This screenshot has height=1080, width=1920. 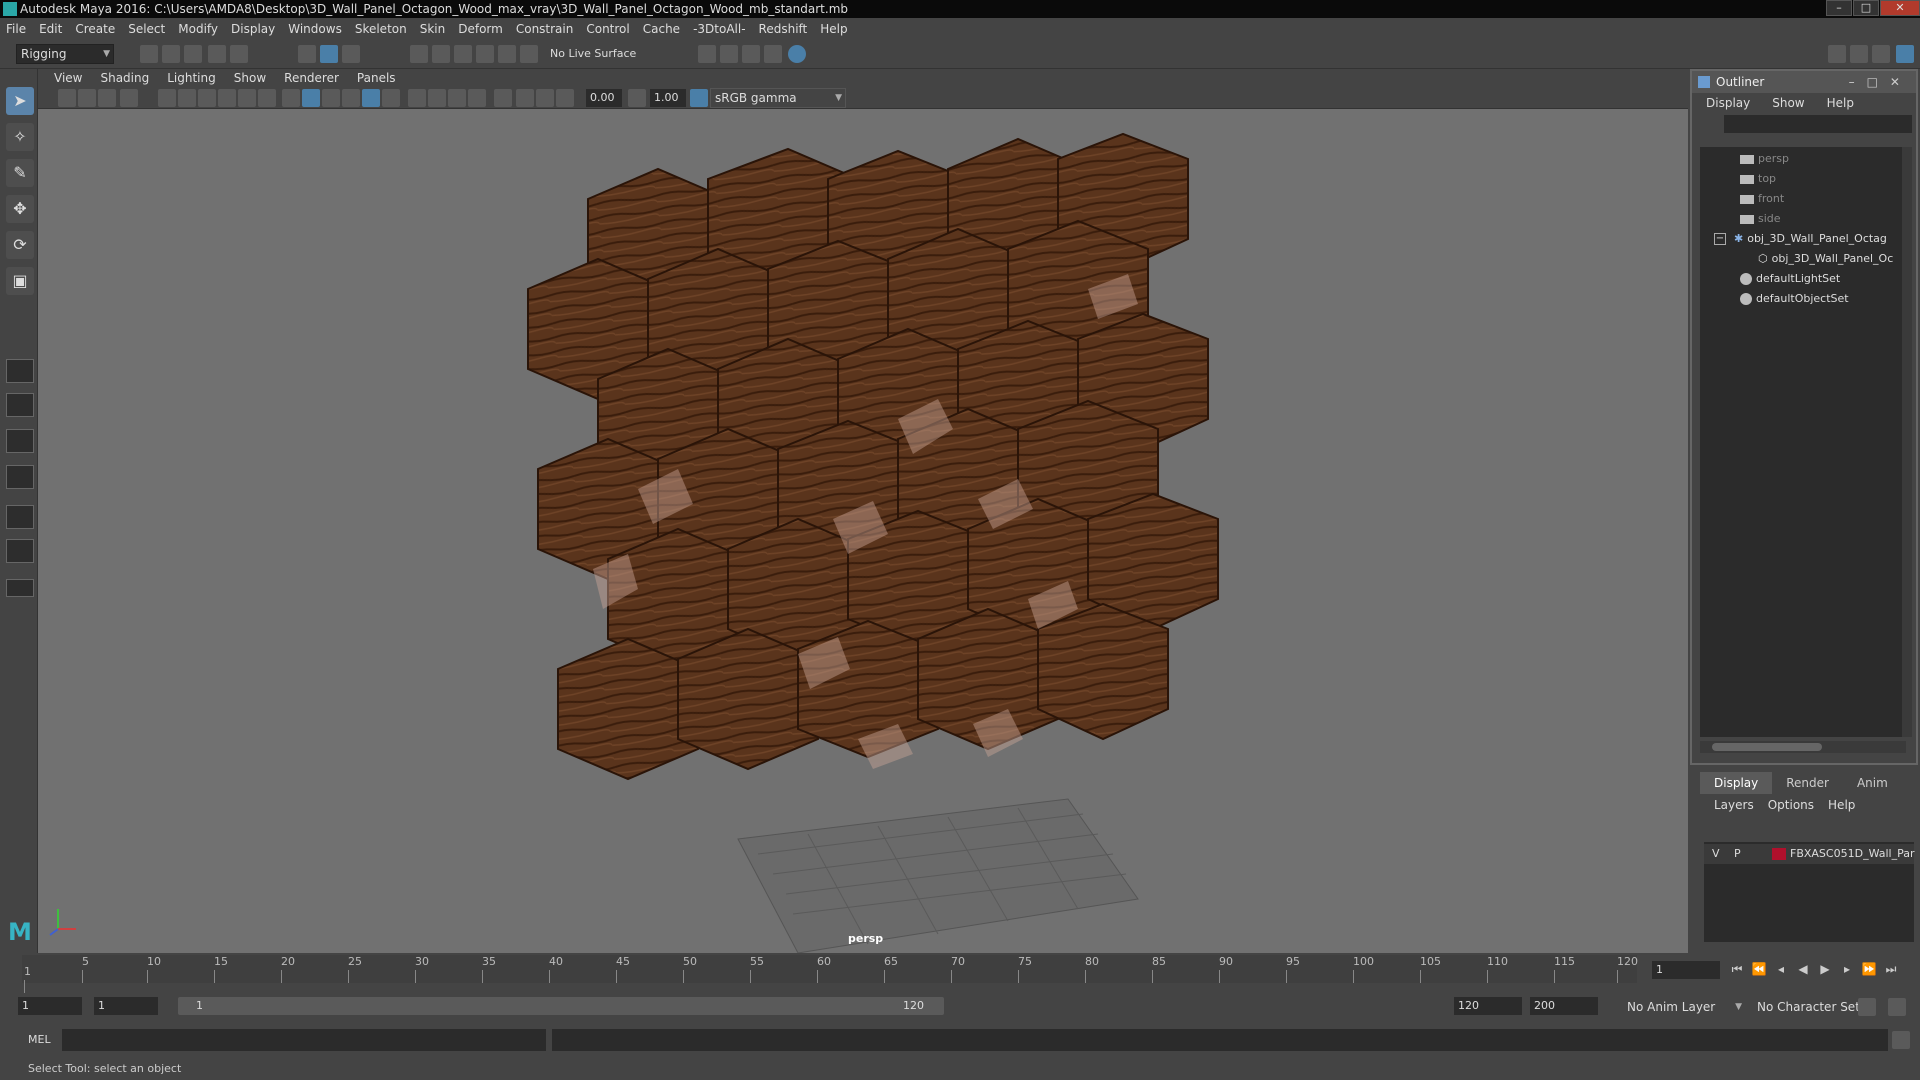 What do you see at coordinates (20, 441) in the screenshot?
I see `side-by-side-layout-icon` at bounding box center [20, 441].